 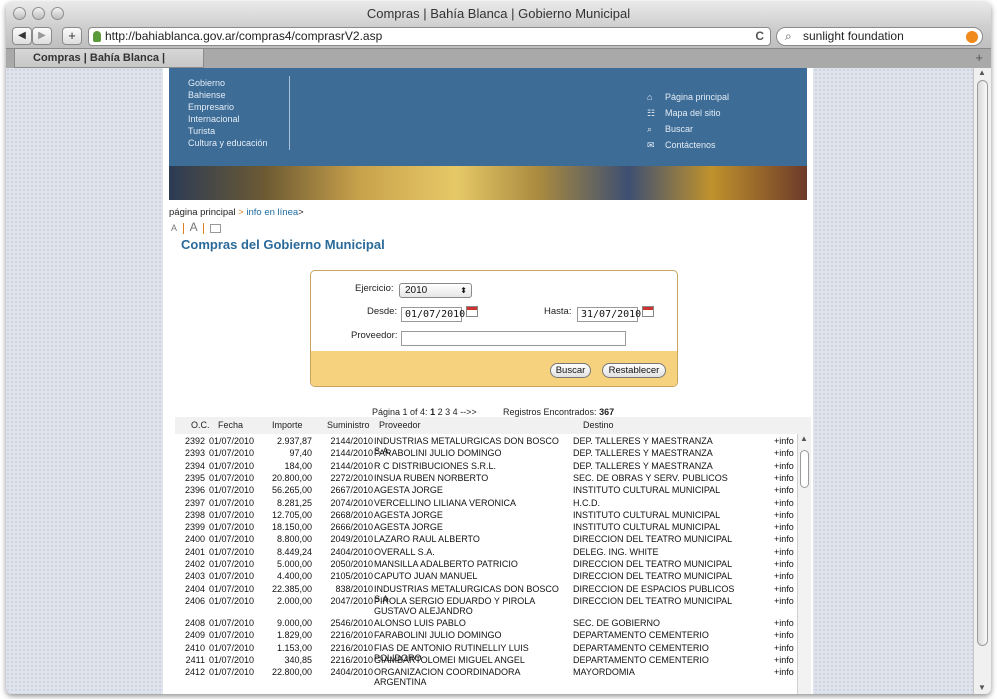 What do you see at coordinates (494, 368) in the screenshot?
I see `form-footer: Buscar Restablecer` at bounding box center [494, 368].